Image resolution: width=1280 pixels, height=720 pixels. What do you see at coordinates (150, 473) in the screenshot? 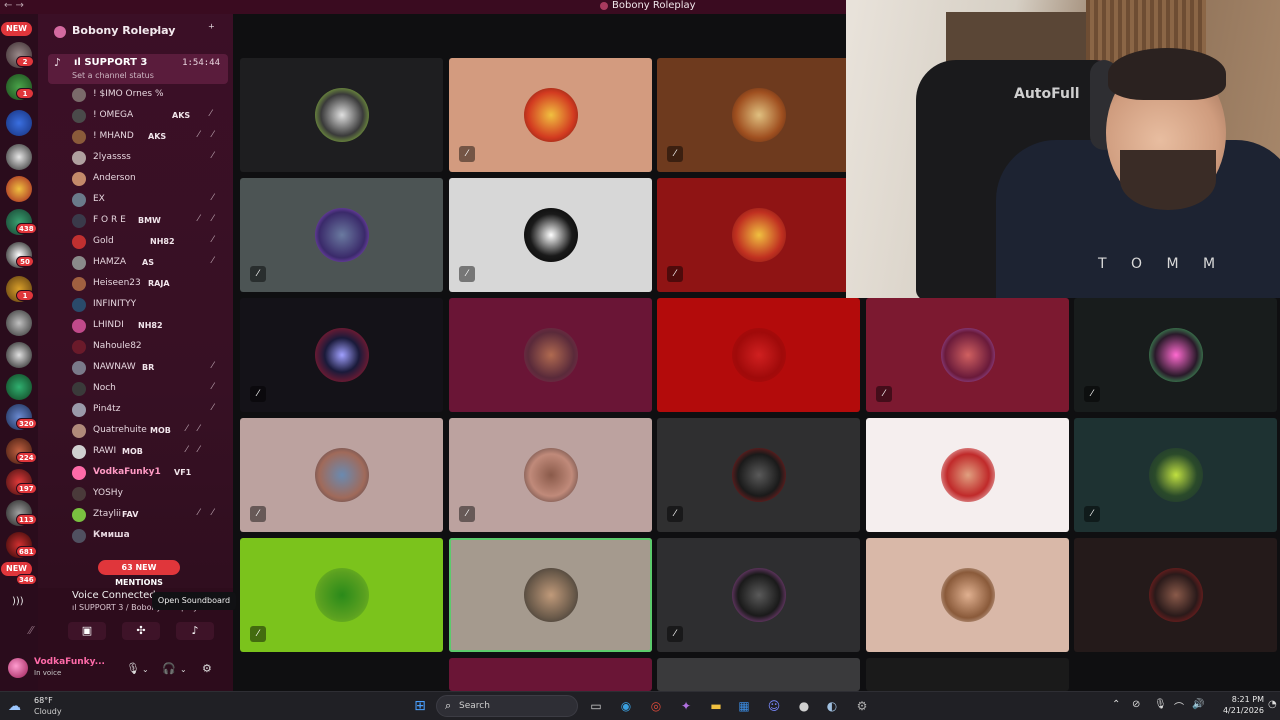
I see `voice-user: VodkaFunky1 VF1` at bounding box center [150, 473].